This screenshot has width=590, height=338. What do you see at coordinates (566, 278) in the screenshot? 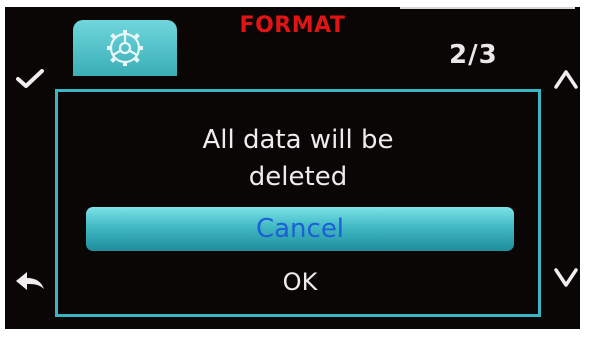
I see `chevron-down-icon` at bounding box center [566, 278].